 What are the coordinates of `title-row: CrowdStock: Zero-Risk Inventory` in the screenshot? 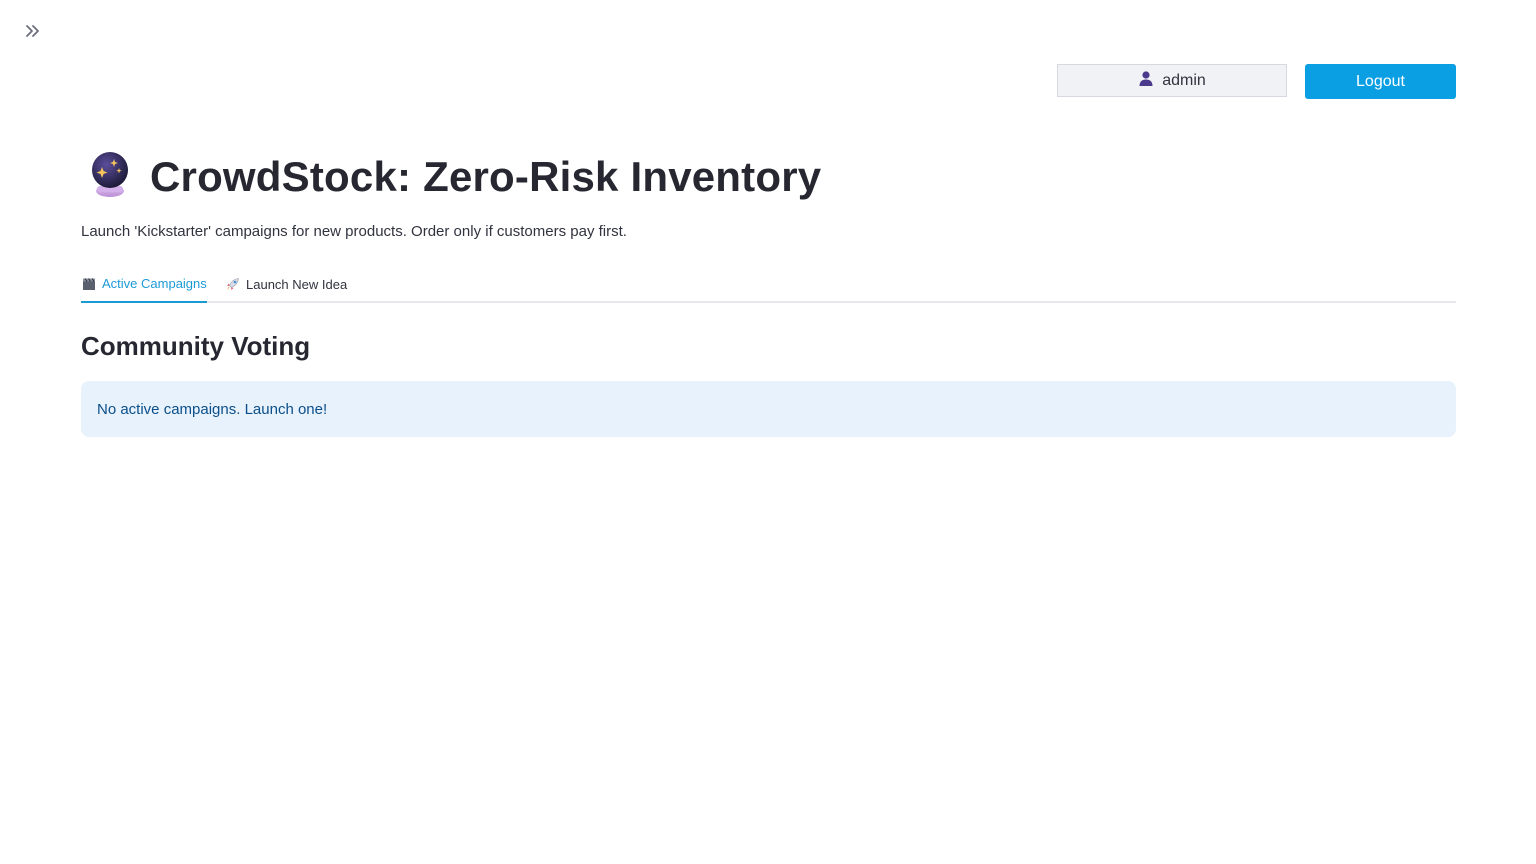 It's located at (454, 176).